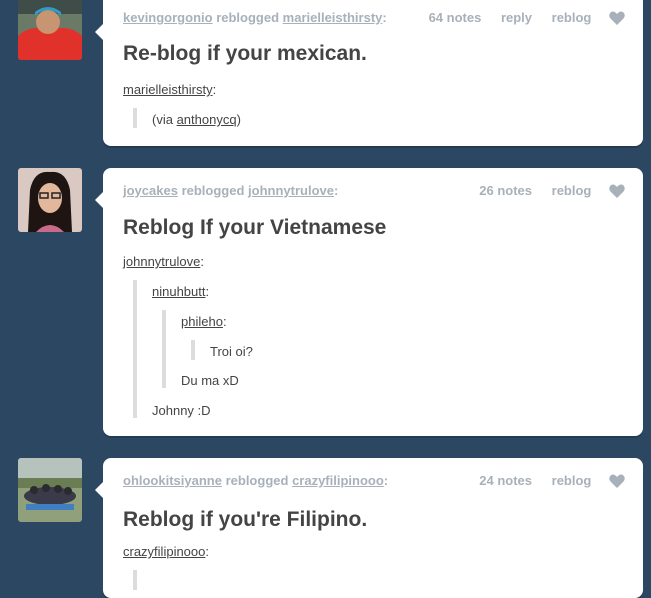 Image resolution: width=651 pixels, height=598 pixels. What do you see at coordinates (455, 17) in the screenshot?
I see `notes-link: 64 notes` at bounding box center [455, 17].